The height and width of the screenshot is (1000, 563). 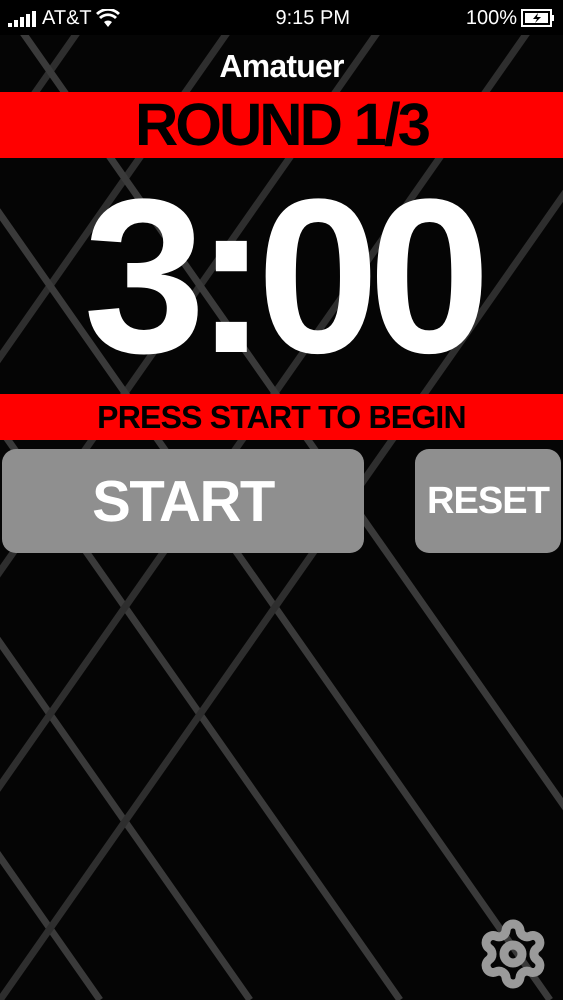 I want to click on reset-button: RESET, so click(x=488, y=501).